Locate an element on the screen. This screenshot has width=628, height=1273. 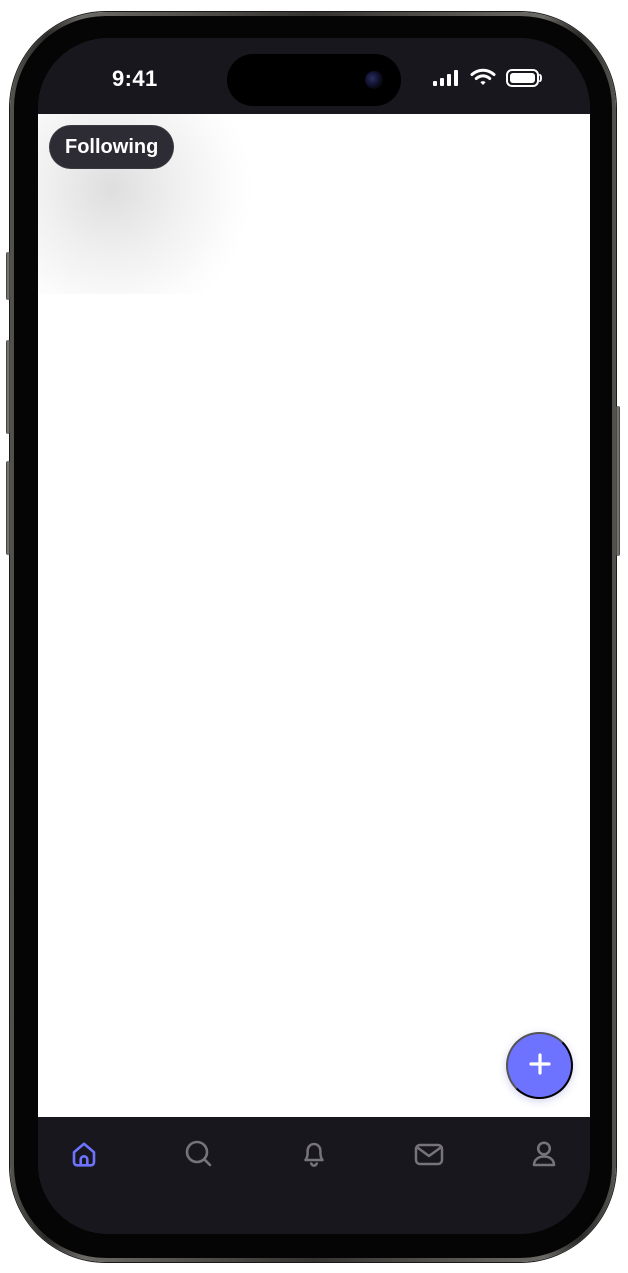
plus-icon is located at coordinates (540, 1065).